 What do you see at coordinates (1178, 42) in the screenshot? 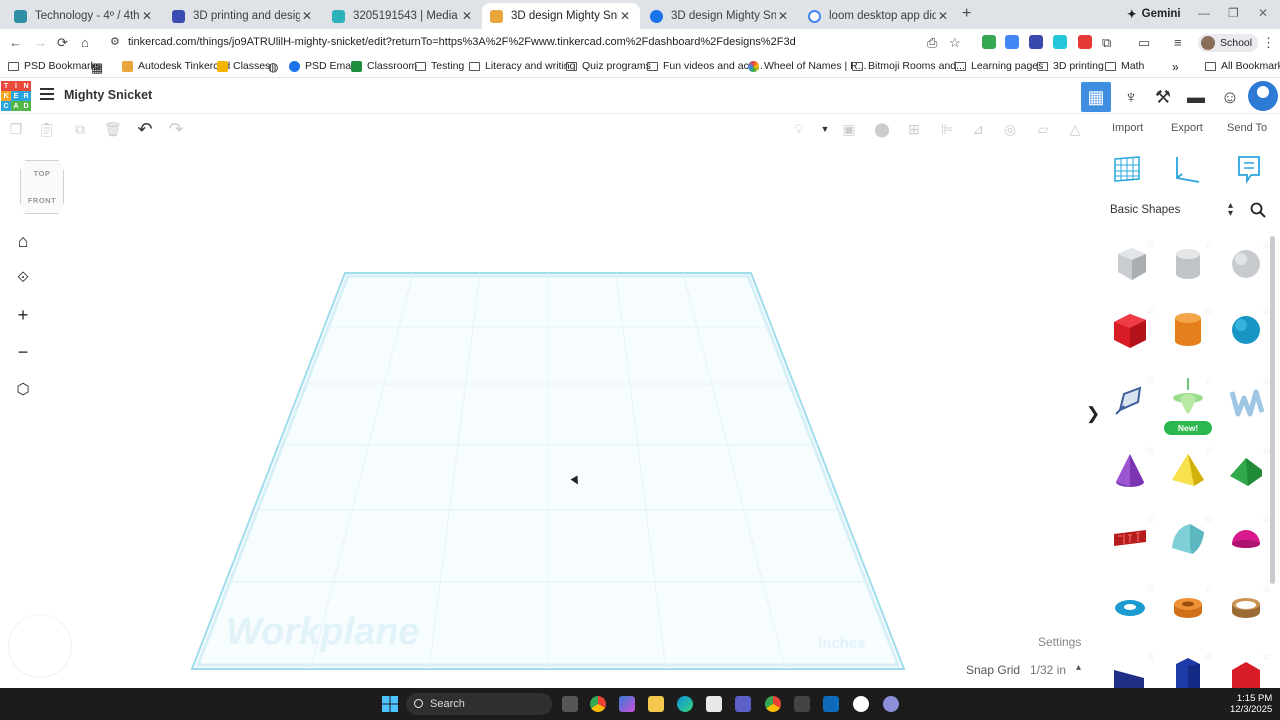
I see `media-control-icon: ≡` at bounding box center [1178, 42].